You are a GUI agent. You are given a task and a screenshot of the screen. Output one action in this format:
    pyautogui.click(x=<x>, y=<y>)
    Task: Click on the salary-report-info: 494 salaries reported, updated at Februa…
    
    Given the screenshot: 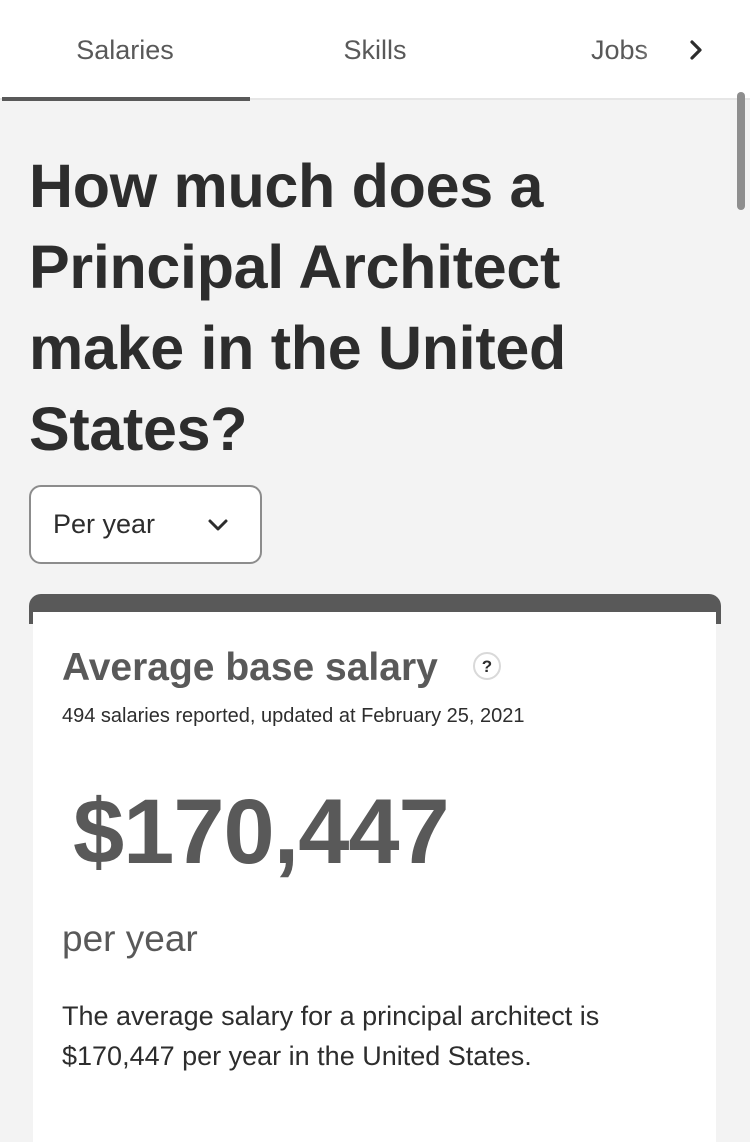 What is the action you would take?
    pyautogui.click(x=293, y=716)
    